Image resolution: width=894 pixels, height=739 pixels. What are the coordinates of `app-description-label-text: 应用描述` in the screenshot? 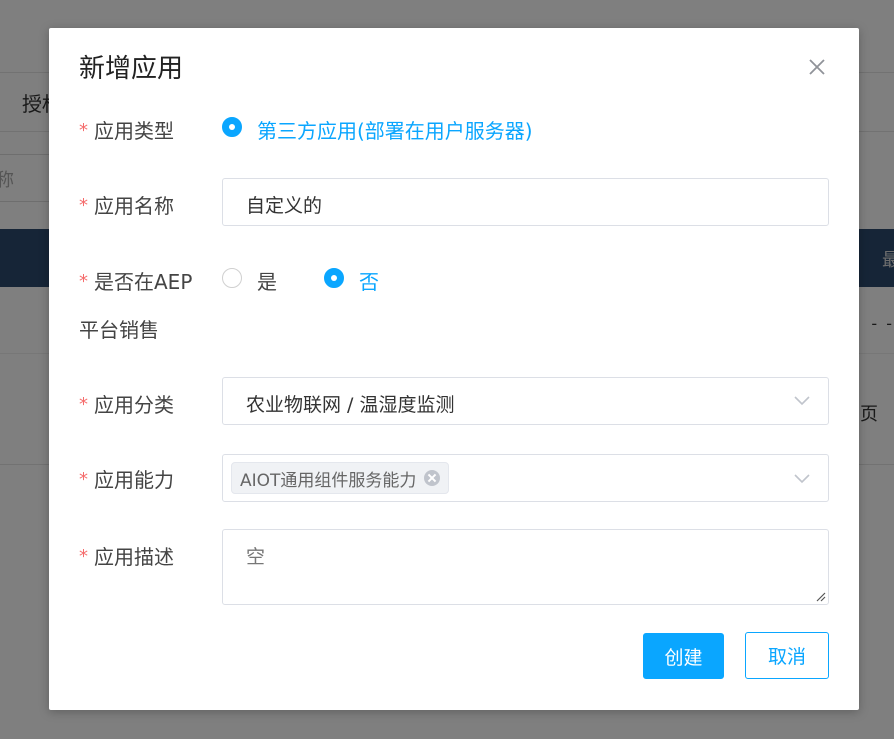 It's located at (134, 557).